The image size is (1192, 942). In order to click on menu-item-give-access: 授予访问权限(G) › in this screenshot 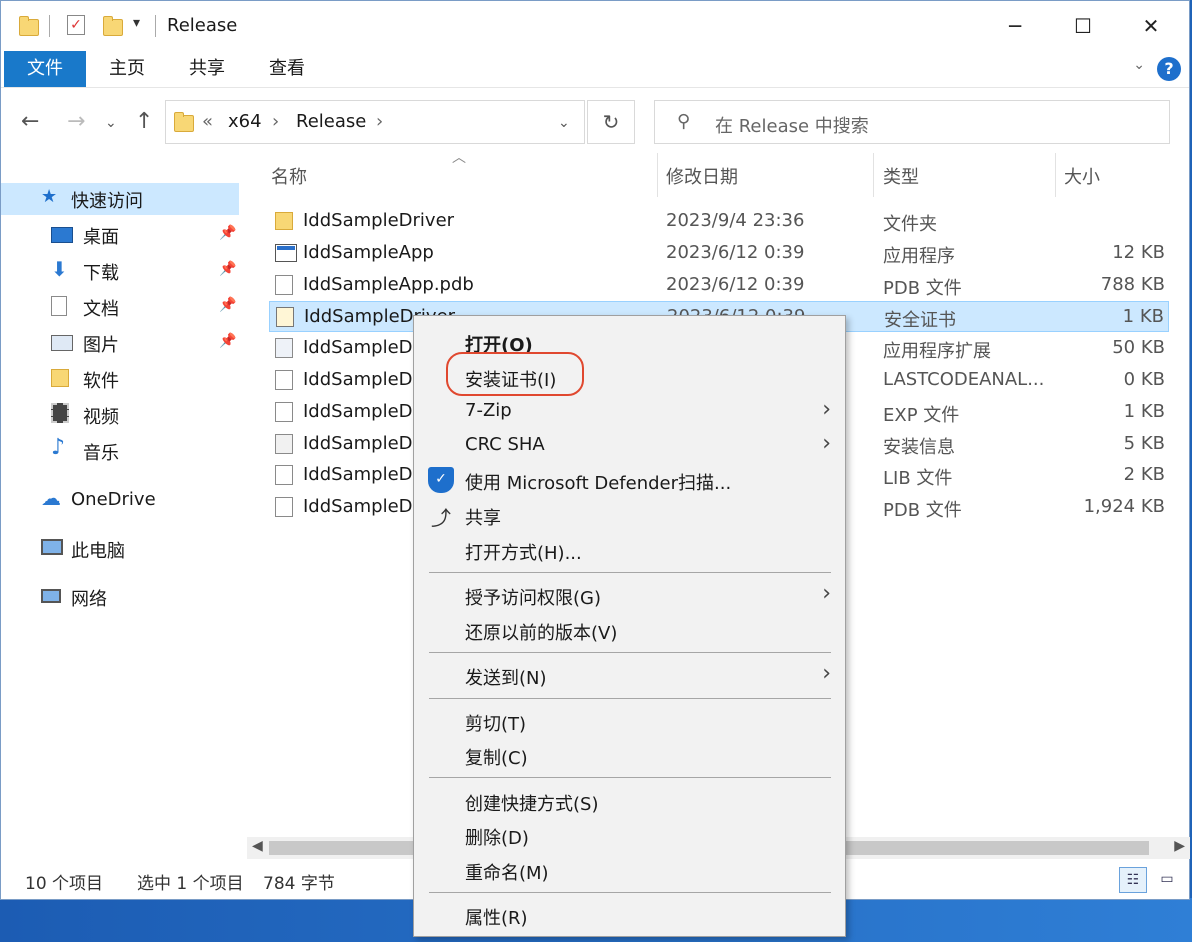, I will do `click(629, 595)`.